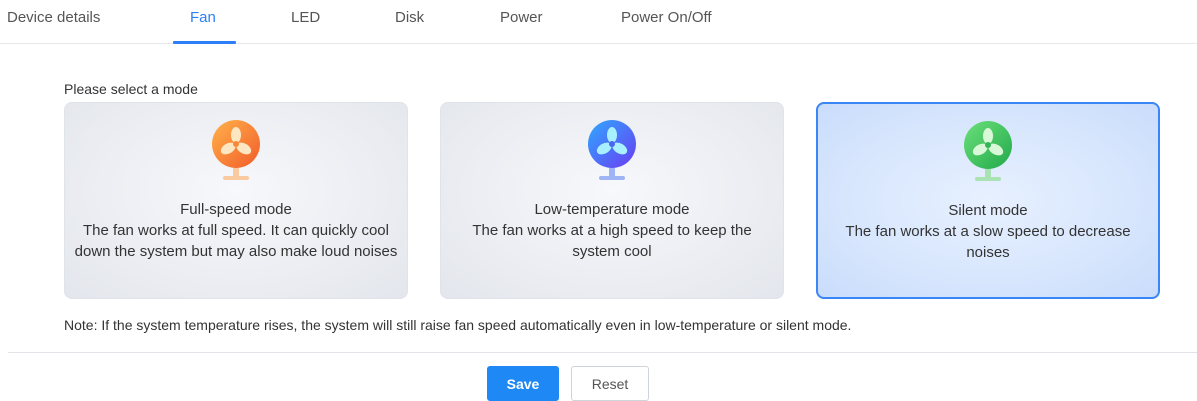 This screenshot has width=1197, height=401. I want to click on tab-led: LED, so click(305, 17).